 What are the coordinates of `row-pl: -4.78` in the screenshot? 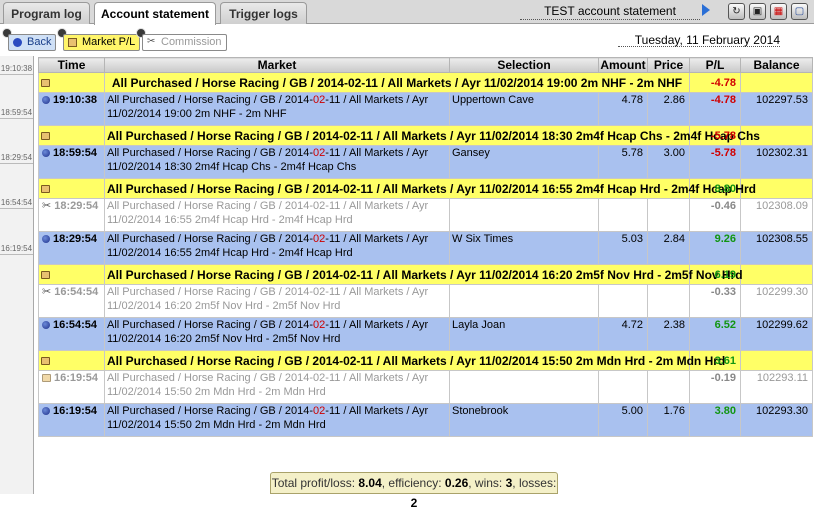 It's located at (715, 109).